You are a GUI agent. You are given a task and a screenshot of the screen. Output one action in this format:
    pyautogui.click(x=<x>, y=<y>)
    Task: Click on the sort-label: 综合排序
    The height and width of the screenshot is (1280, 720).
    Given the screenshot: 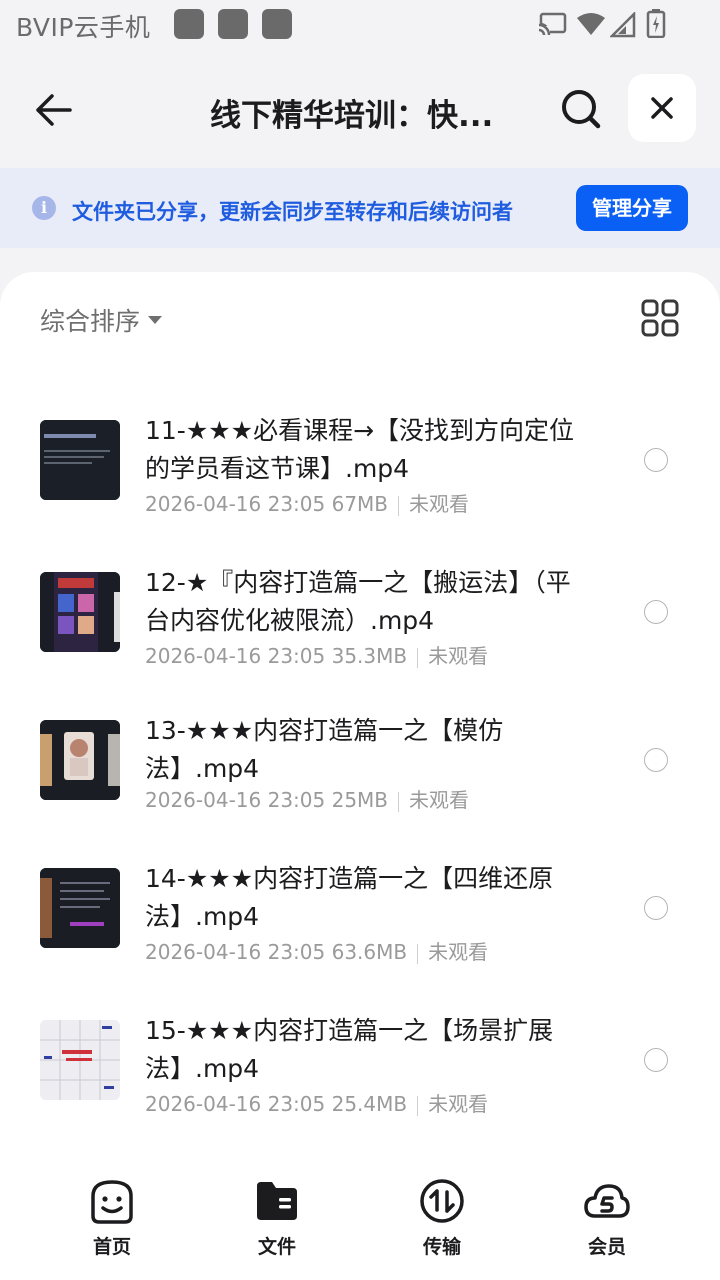 What is the action you would take?
    pyautogui.click(x=90, y=321)
    